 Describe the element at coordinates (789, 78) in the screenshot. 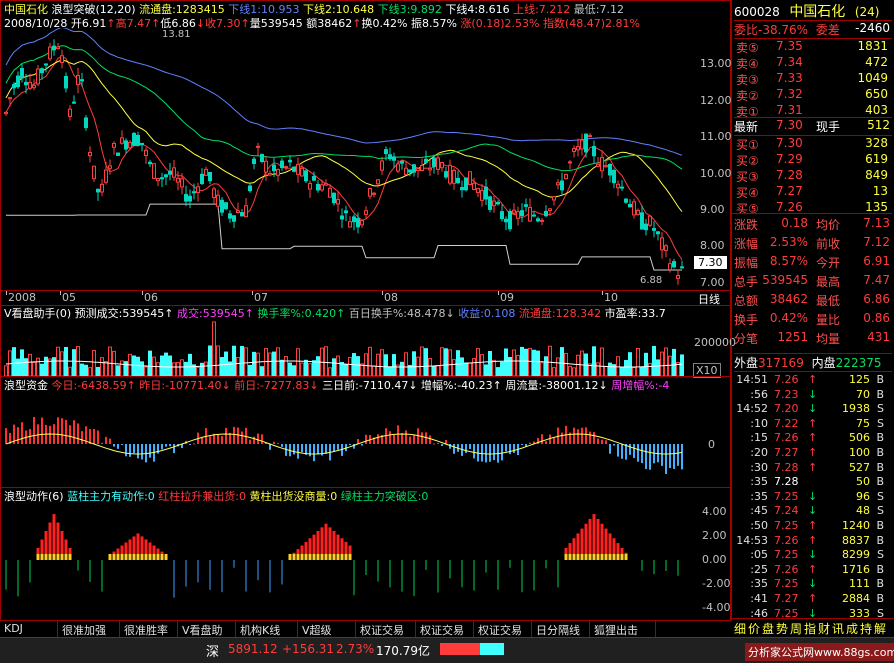

I see `quote-price: 7.33` at that location.